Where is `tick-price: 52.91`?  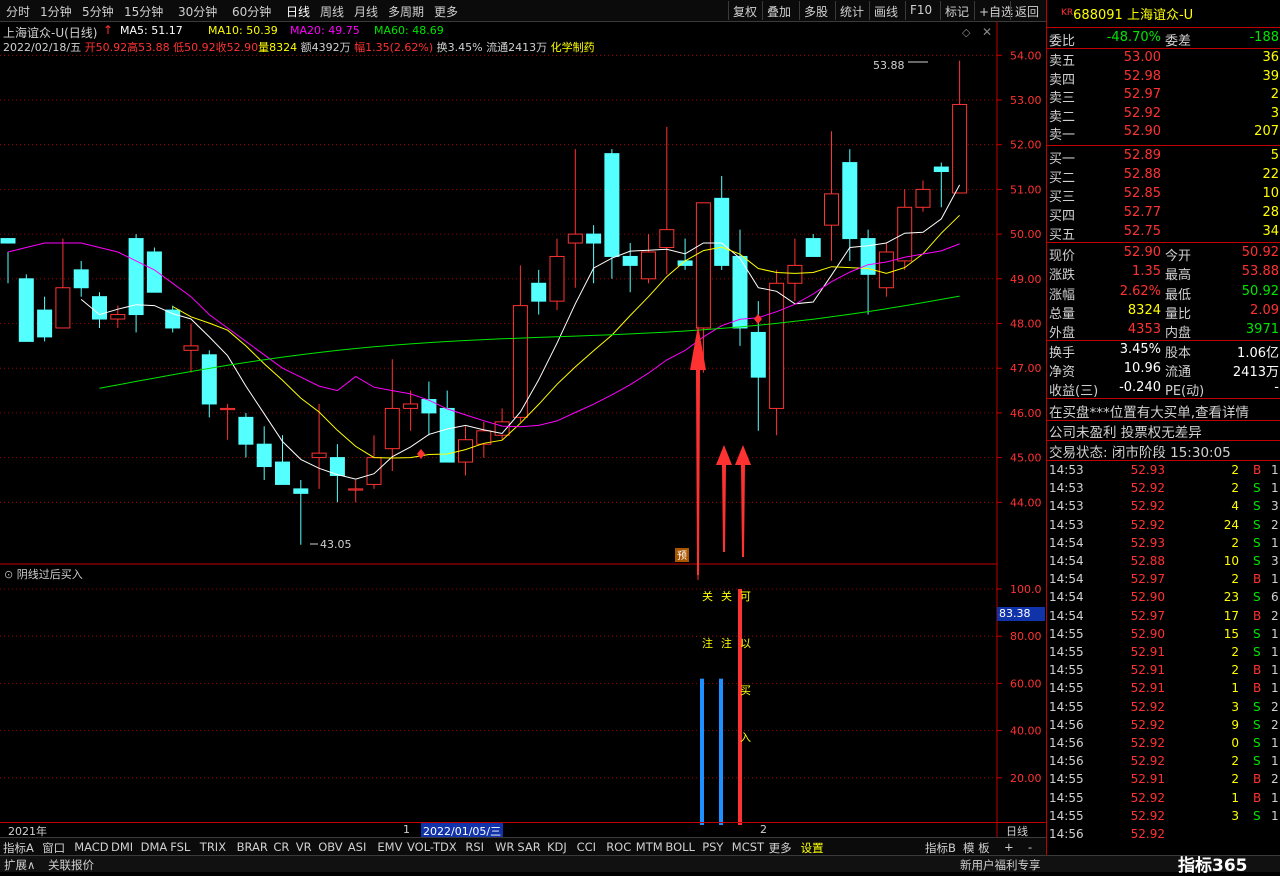 tick-price: 52.91 is located at coordinates (1147, 779).